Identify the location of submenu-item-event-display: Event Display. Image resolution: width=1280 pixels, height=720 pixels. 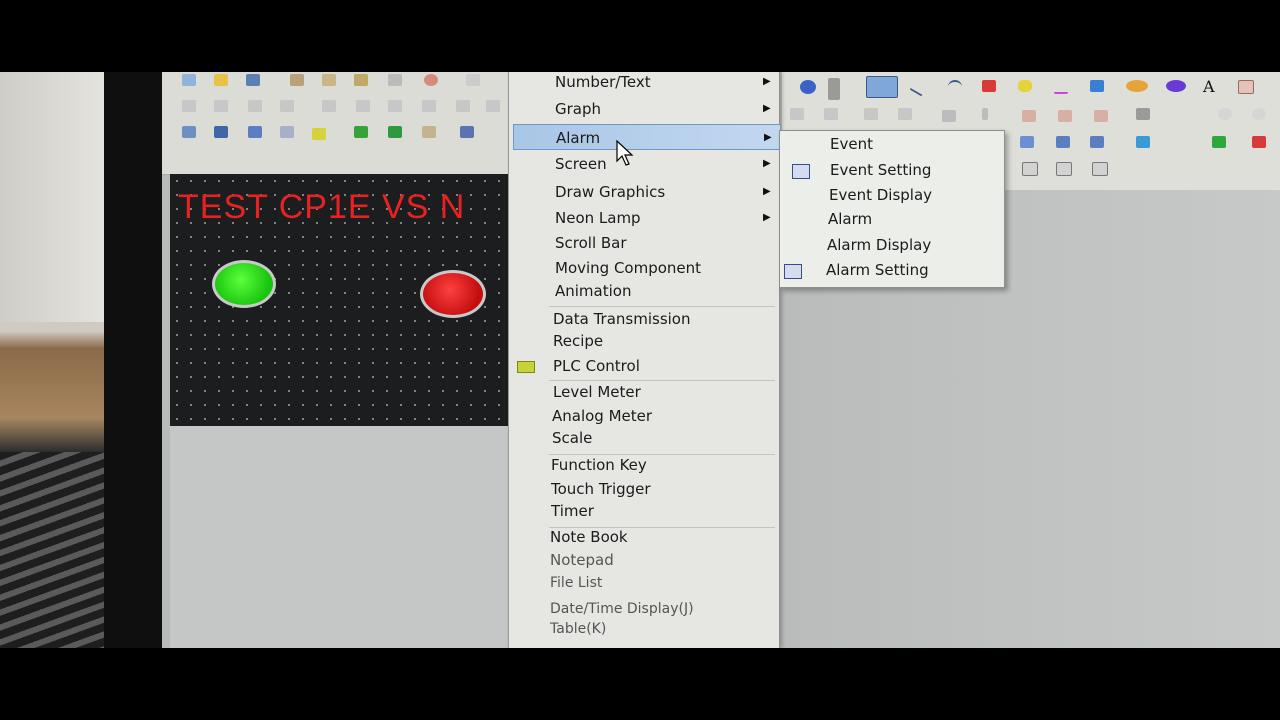
(892, 195).